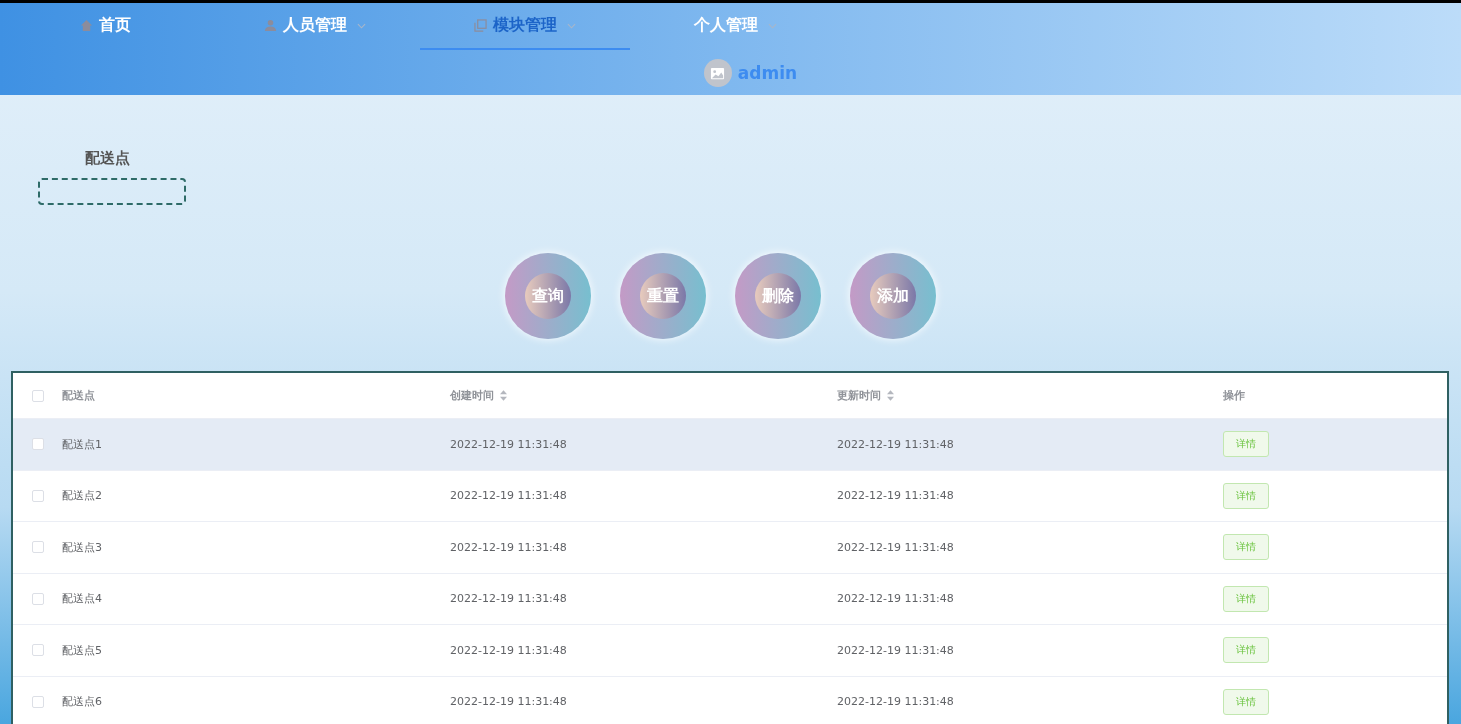 This screenshot has height=724, width=1461. Describe the element at coordinates (662, 296) in the screenshot. I see `round-button: 重置` at that location.